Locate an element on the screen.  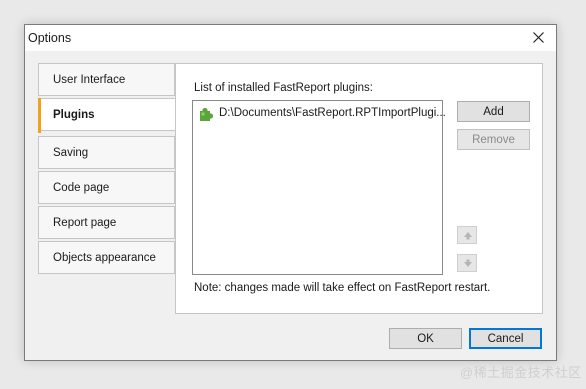
cancel-button: Cancel is located at coordinates (505, 338).